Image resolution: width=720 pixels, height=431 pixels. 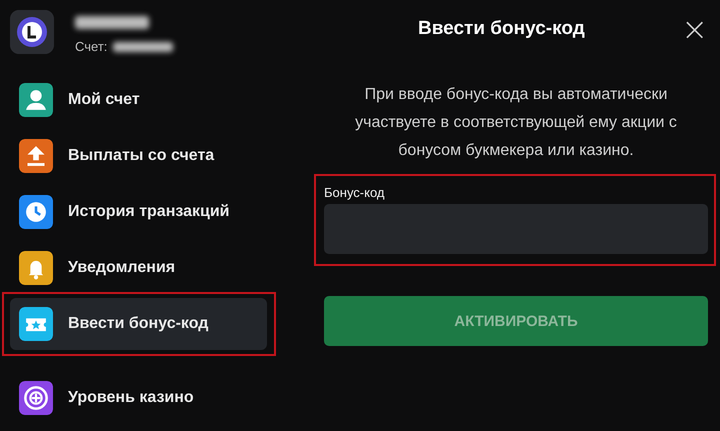 I want to click on description-text: При вводе бонус-кода вы автоматически участвуете в соответствующей ему акции с бонусом букмекера или казино., so click(x=516, y=123).